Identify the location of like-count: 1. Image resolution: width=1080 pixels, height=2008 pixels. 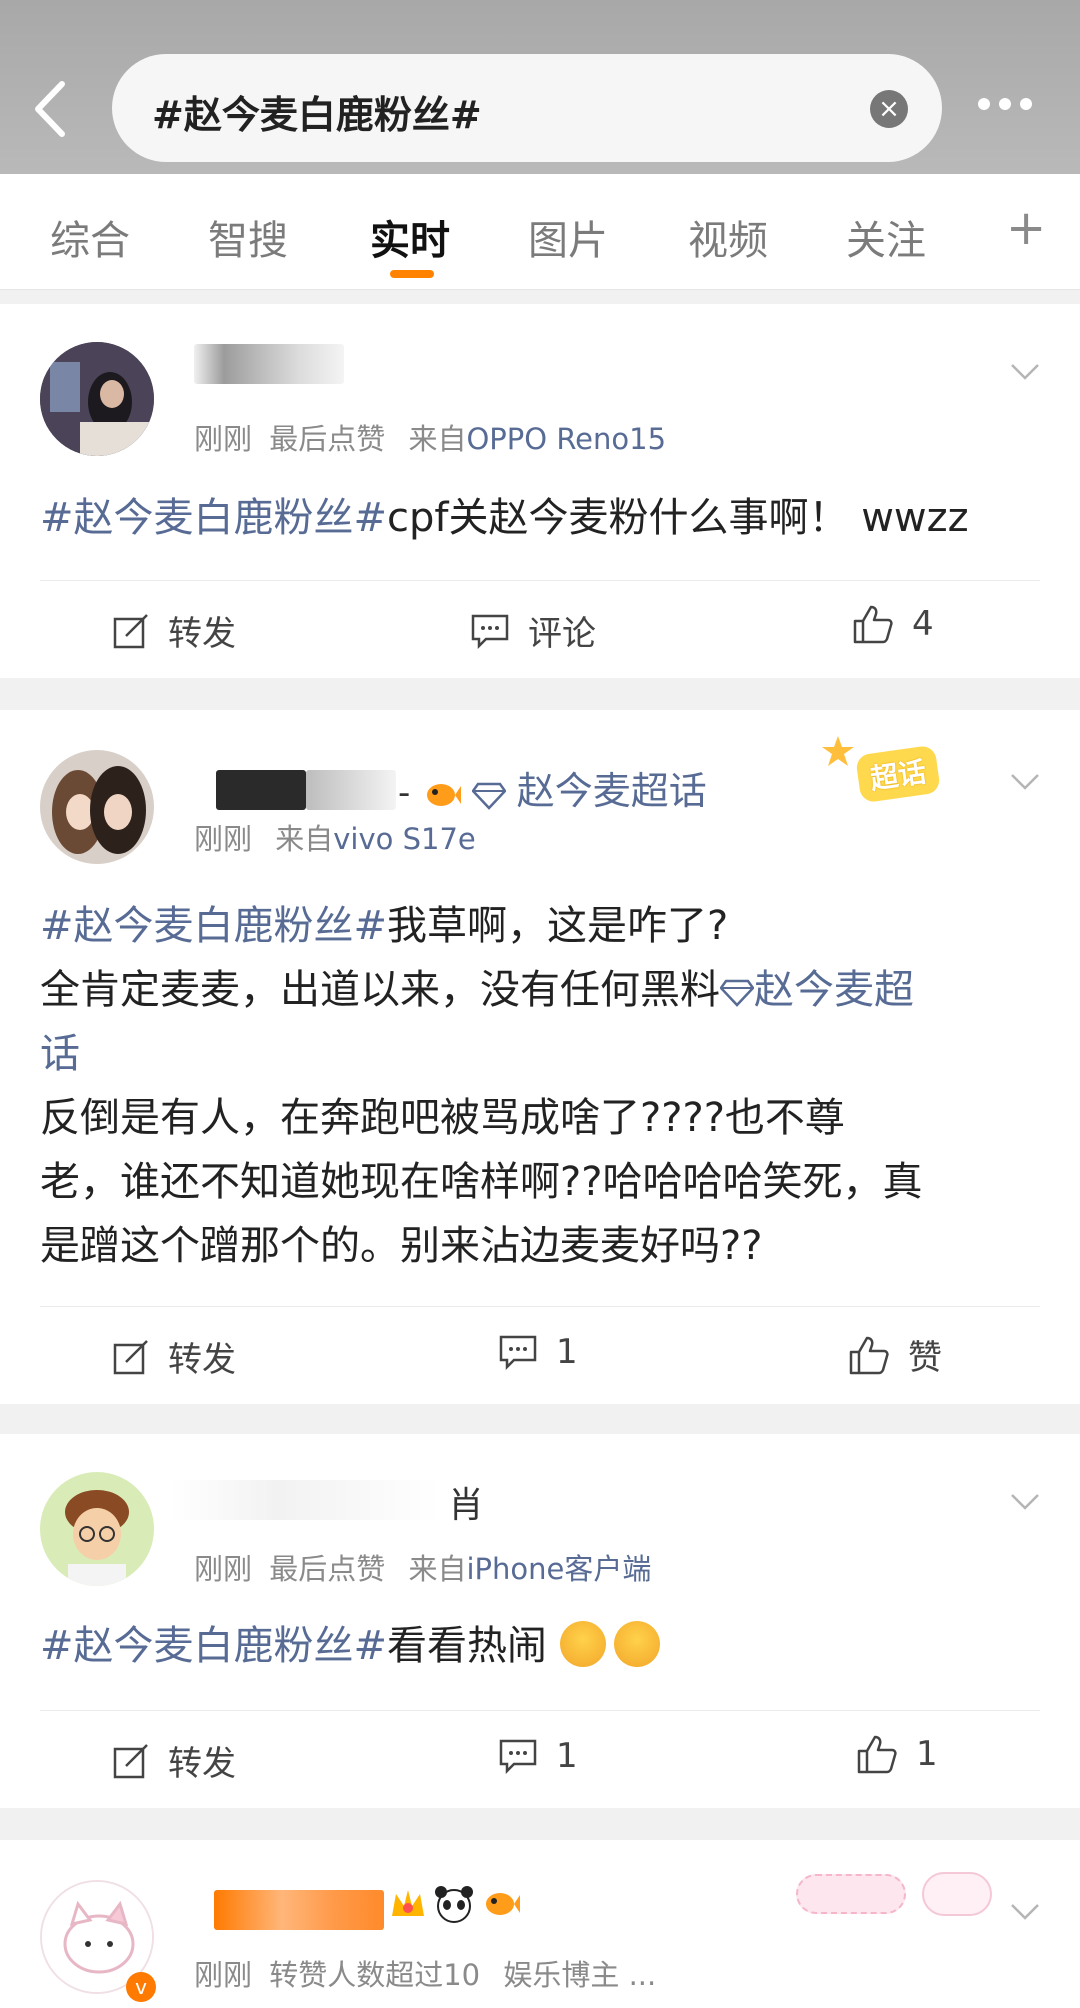
(927, 1754).